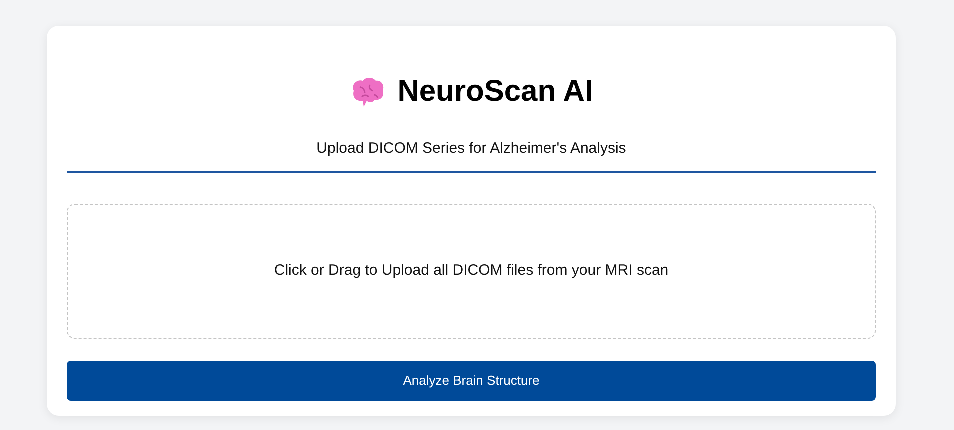  What do you see at coordinates (496, 92) in the screenshot?
I see `app-title: NeuroScan AI` at bounding box center [496, 92].